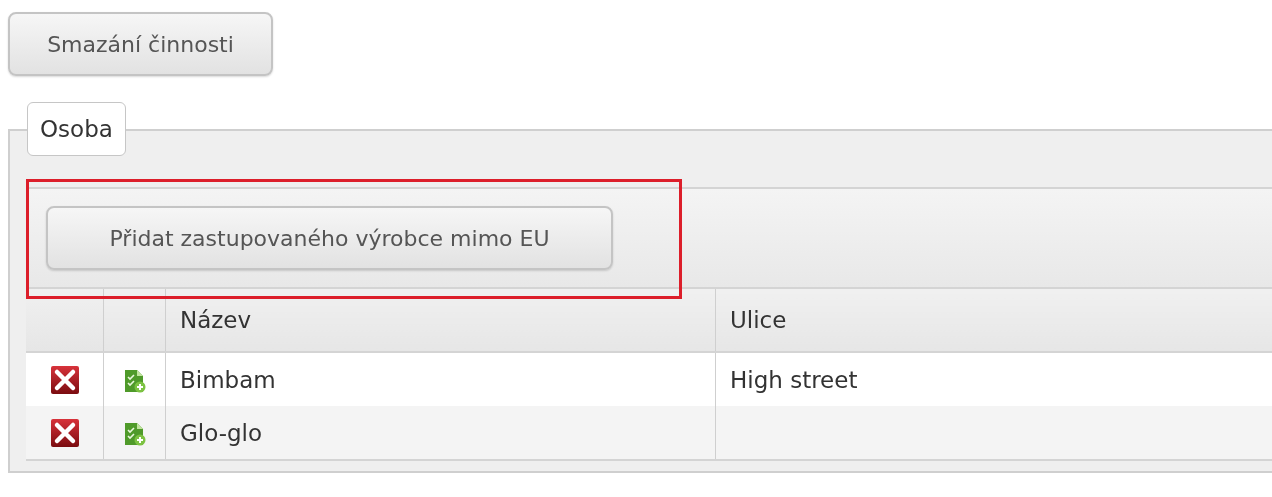  I want to click on table-cell: Bimbam, so click(440, 379).